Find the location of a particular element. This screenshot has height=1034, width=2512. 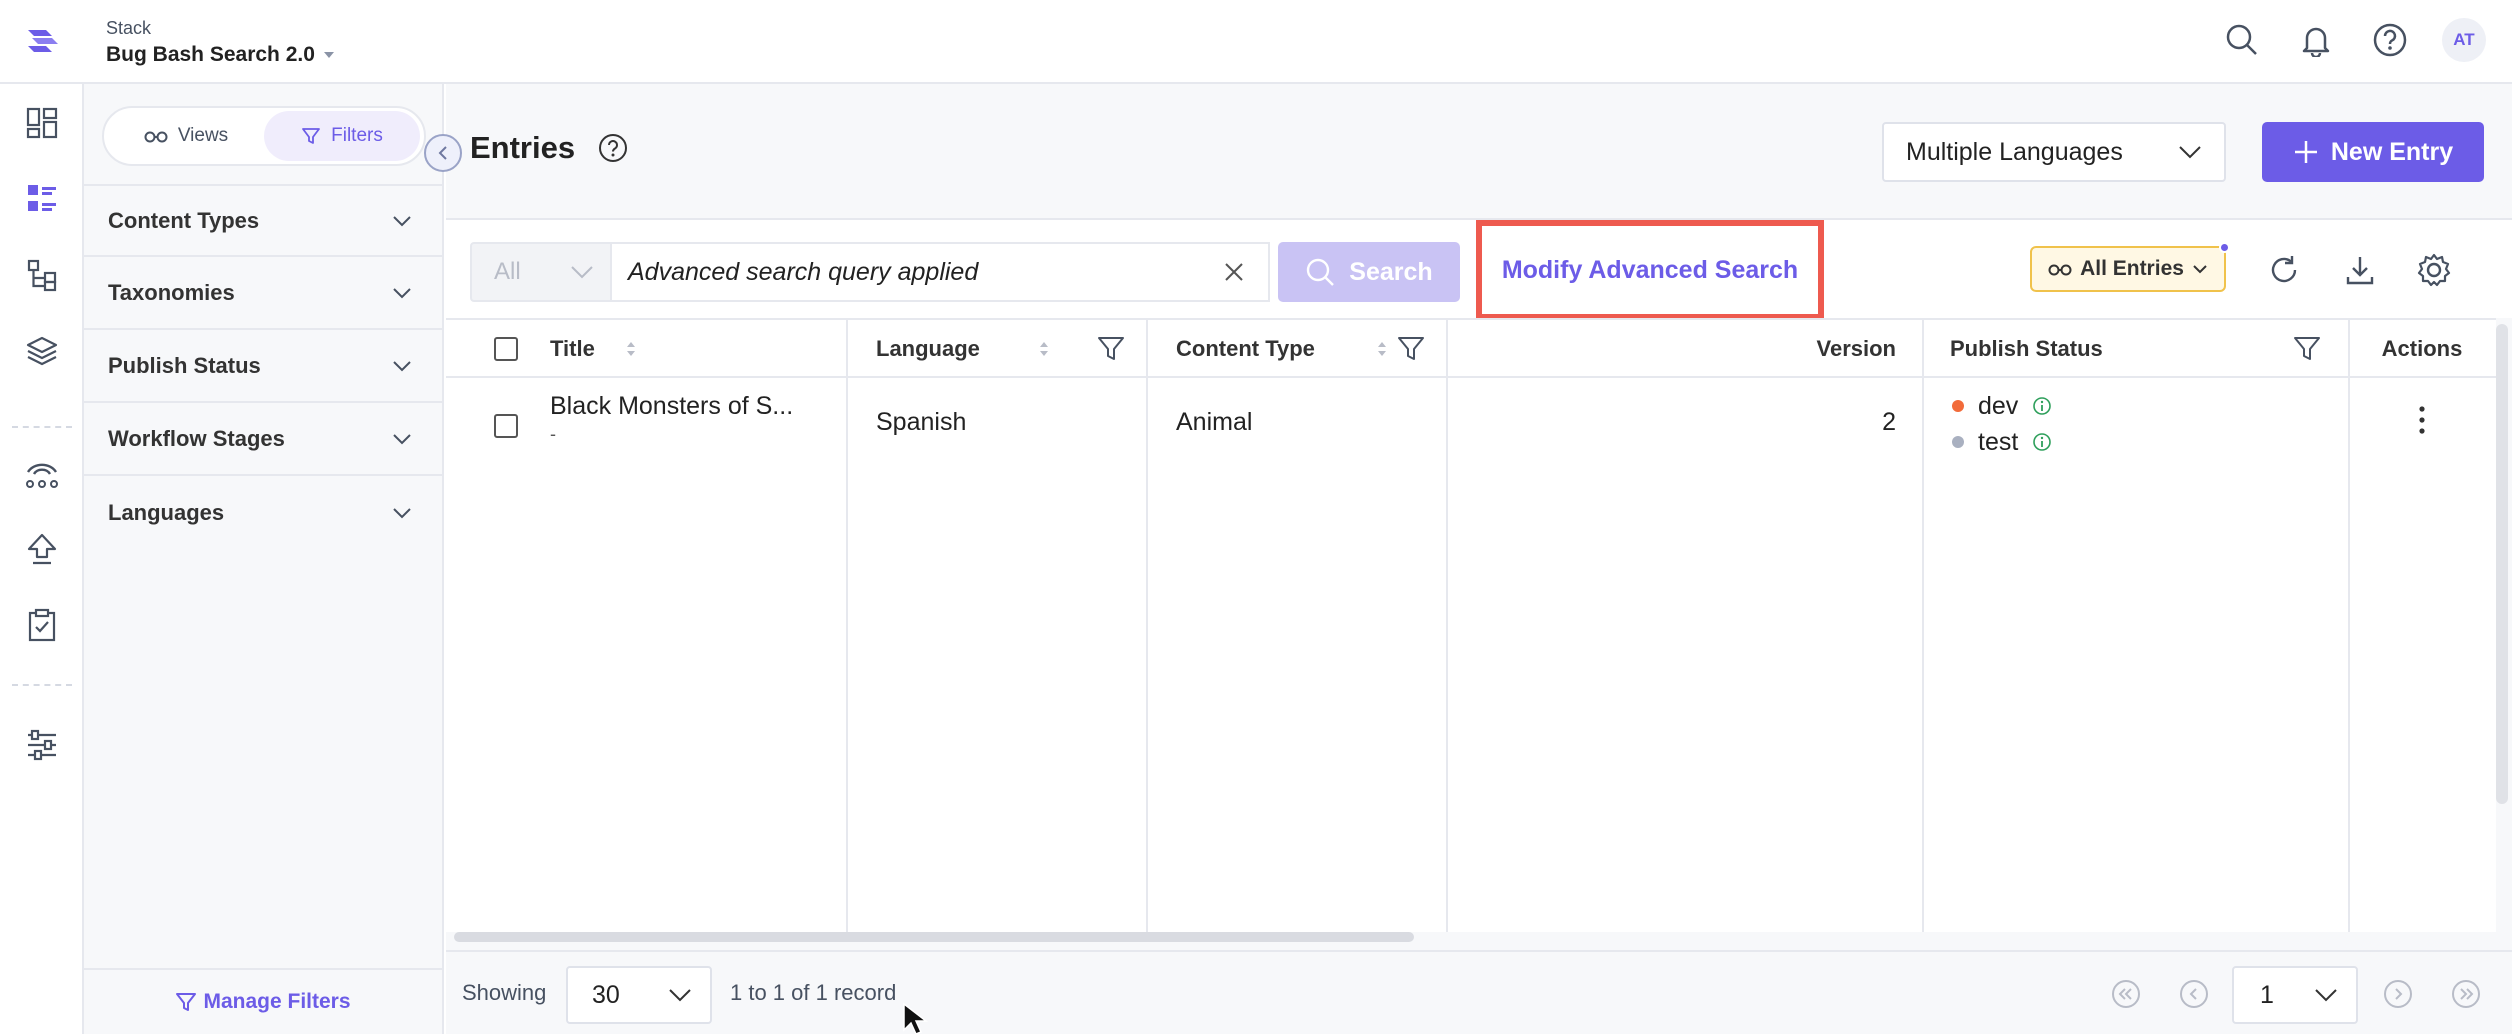

filter-workflow-stages: Workflow Stages is located at coordinates (263, 439).